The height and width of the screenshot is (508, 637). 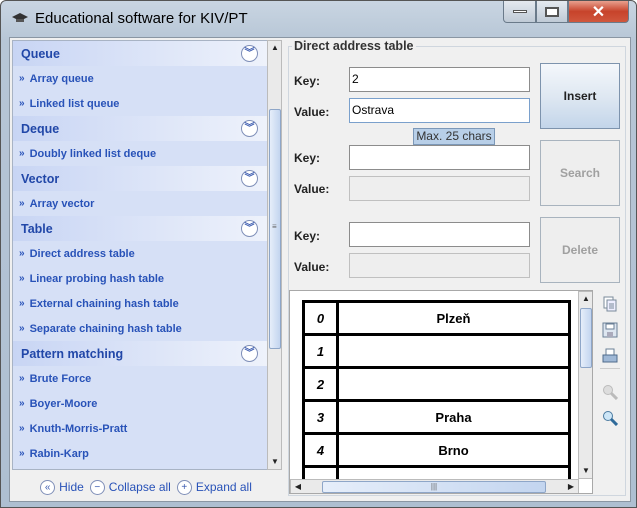 I want to click on sidebar-item: » Brute Force, so click(x=140, y=378).